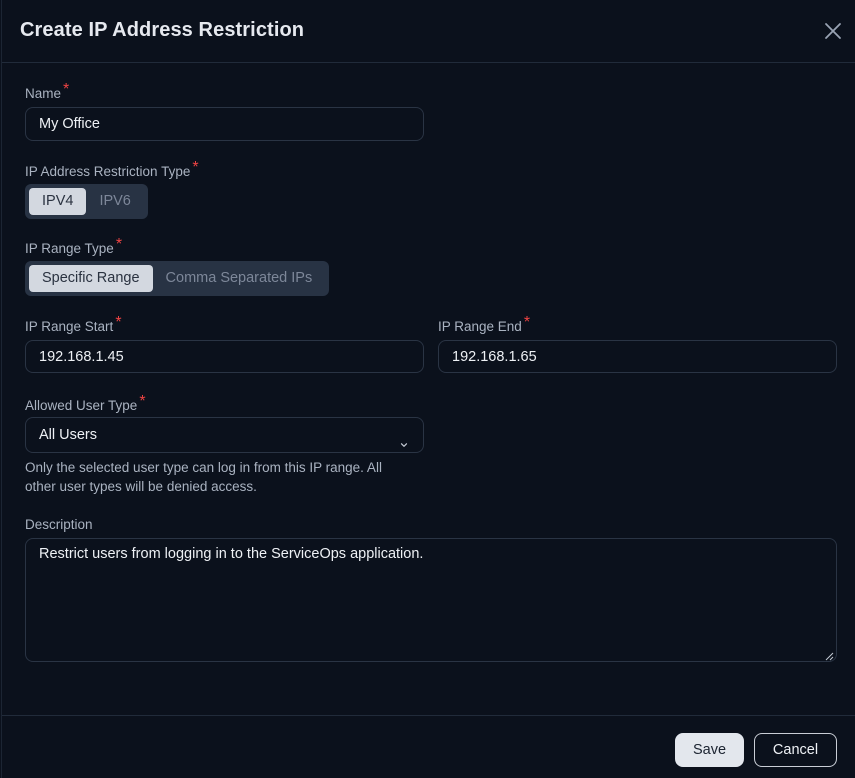 The height and width of the screenshot is (778, 855). Describe the element at coordinates (68, 435) in the screenshot. I see `allowed-user-type-value: All Users` at that location.